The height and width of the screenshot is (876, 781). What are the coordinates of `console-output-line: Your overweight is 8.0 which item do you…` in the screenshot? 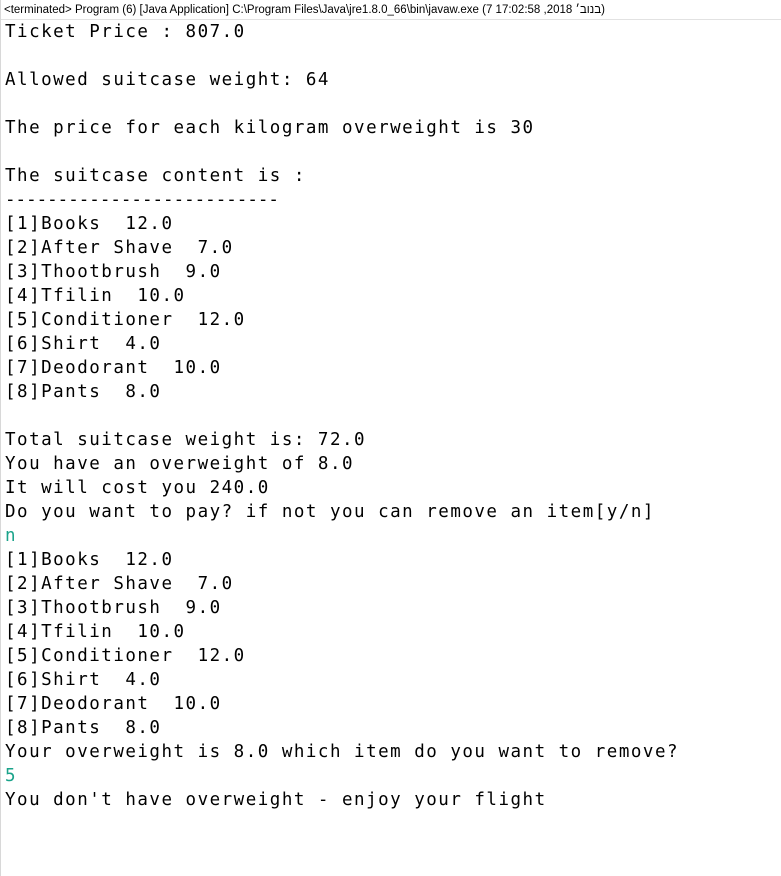 It's located at (393, 752).